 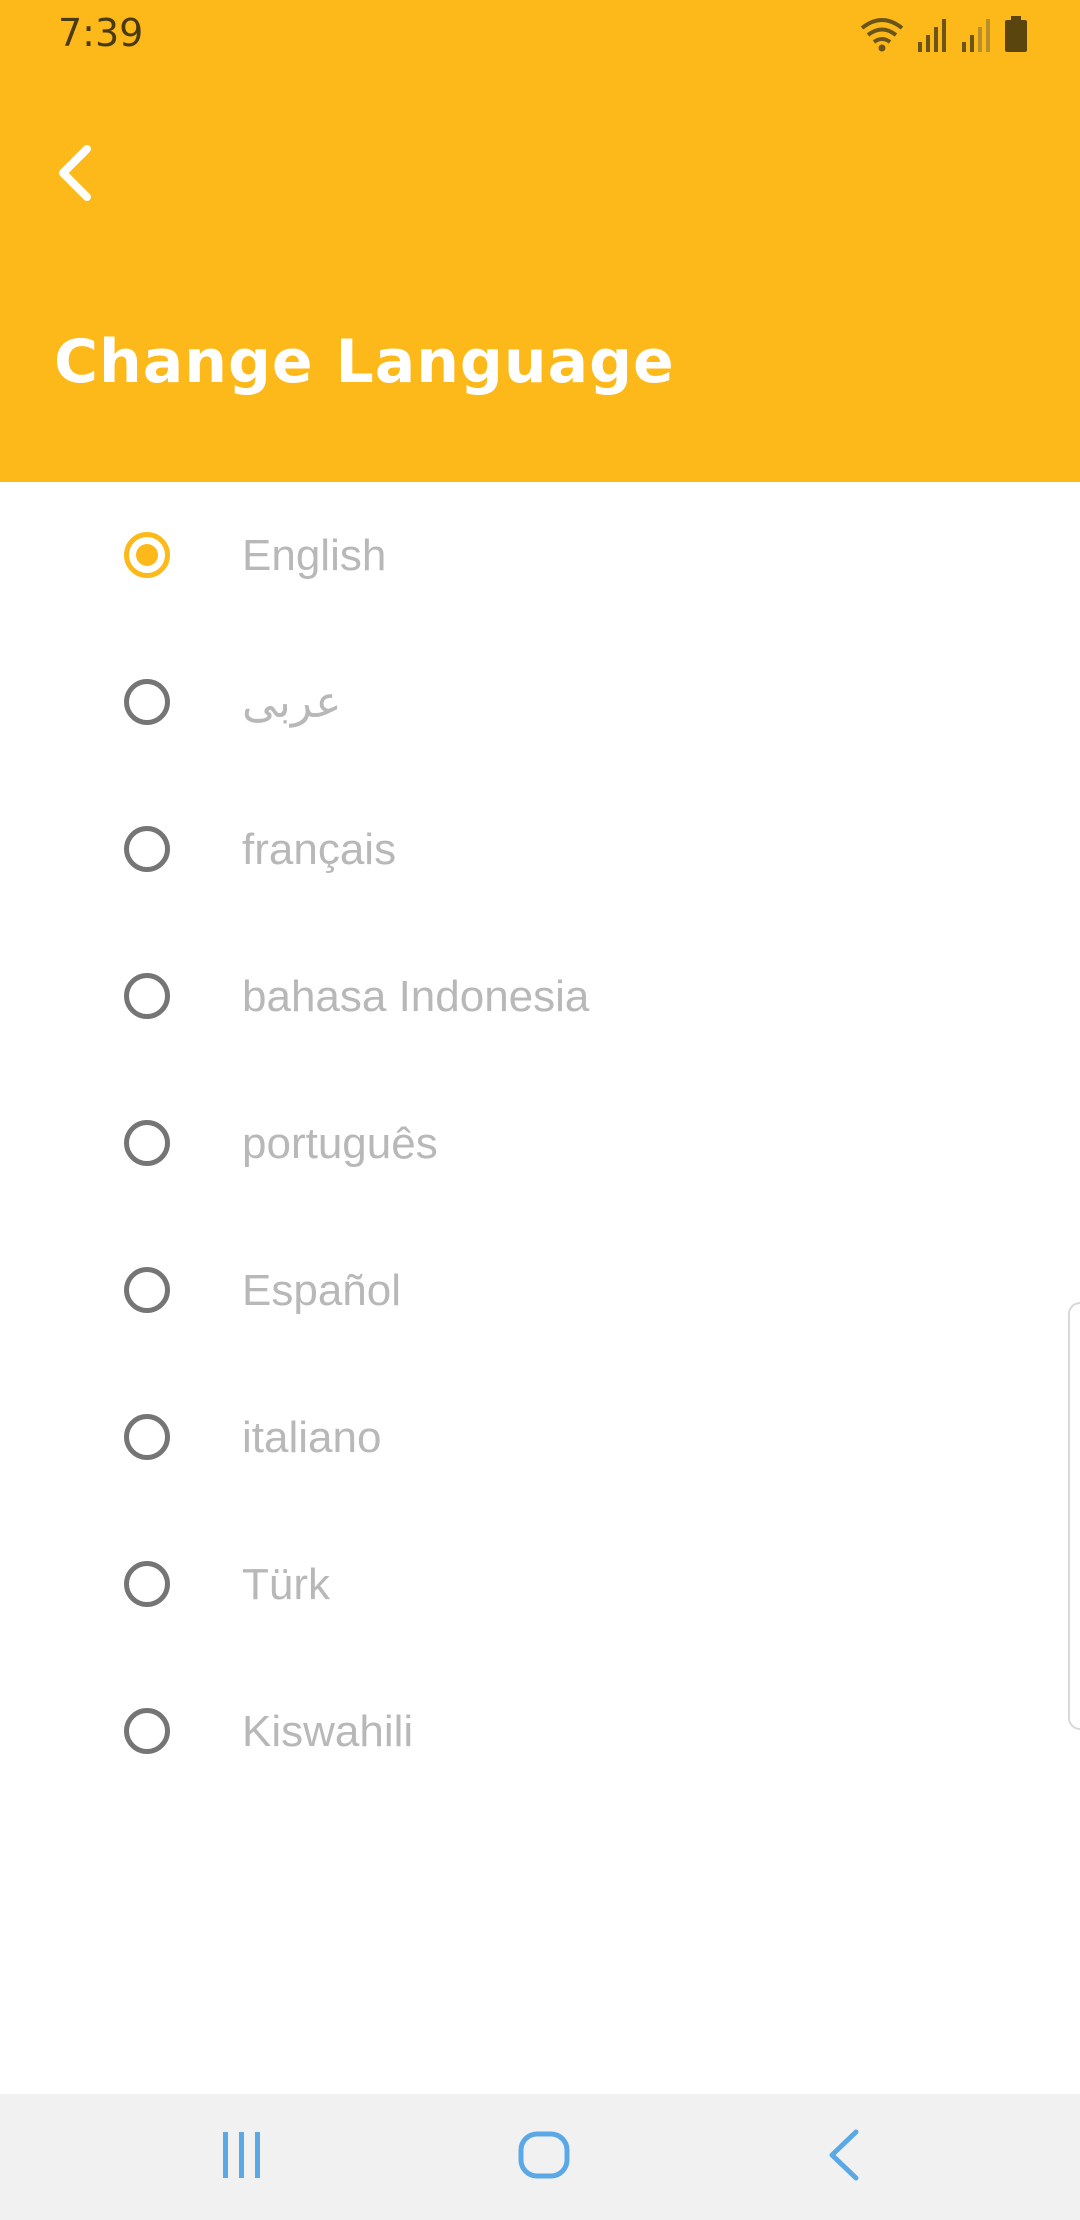 I want to click on page-title: Change Language, so click(x=364, y=362).